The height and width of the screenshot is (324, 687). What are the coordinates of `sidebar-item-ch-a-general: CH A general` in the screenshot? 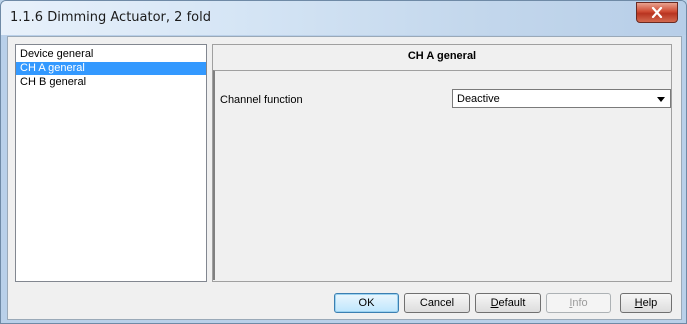 It's located at (111, 68).